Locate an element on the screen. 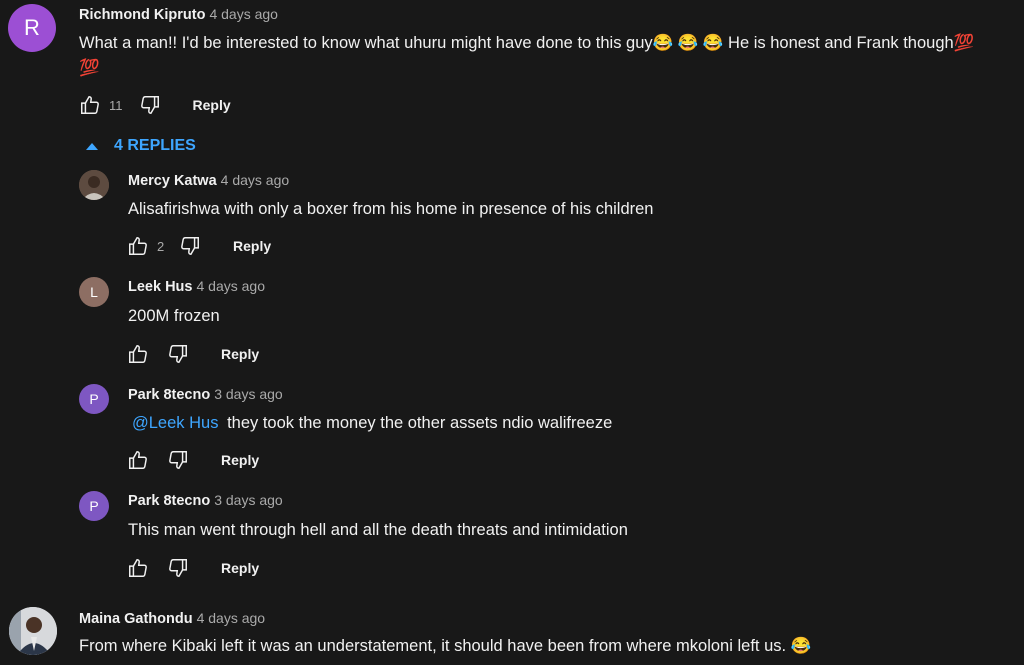  like-count: 2 is located at coordinates (161, 246).